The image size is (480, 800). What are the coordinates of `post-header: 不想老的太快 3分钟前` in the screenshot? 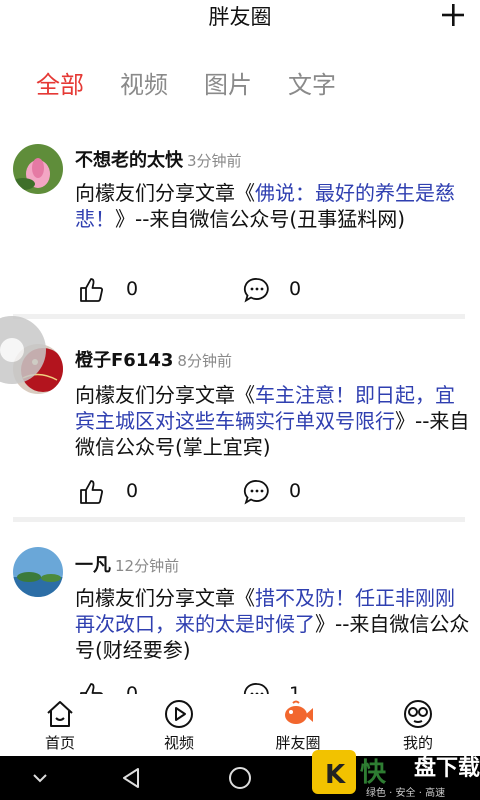 It's located at (158, 159).